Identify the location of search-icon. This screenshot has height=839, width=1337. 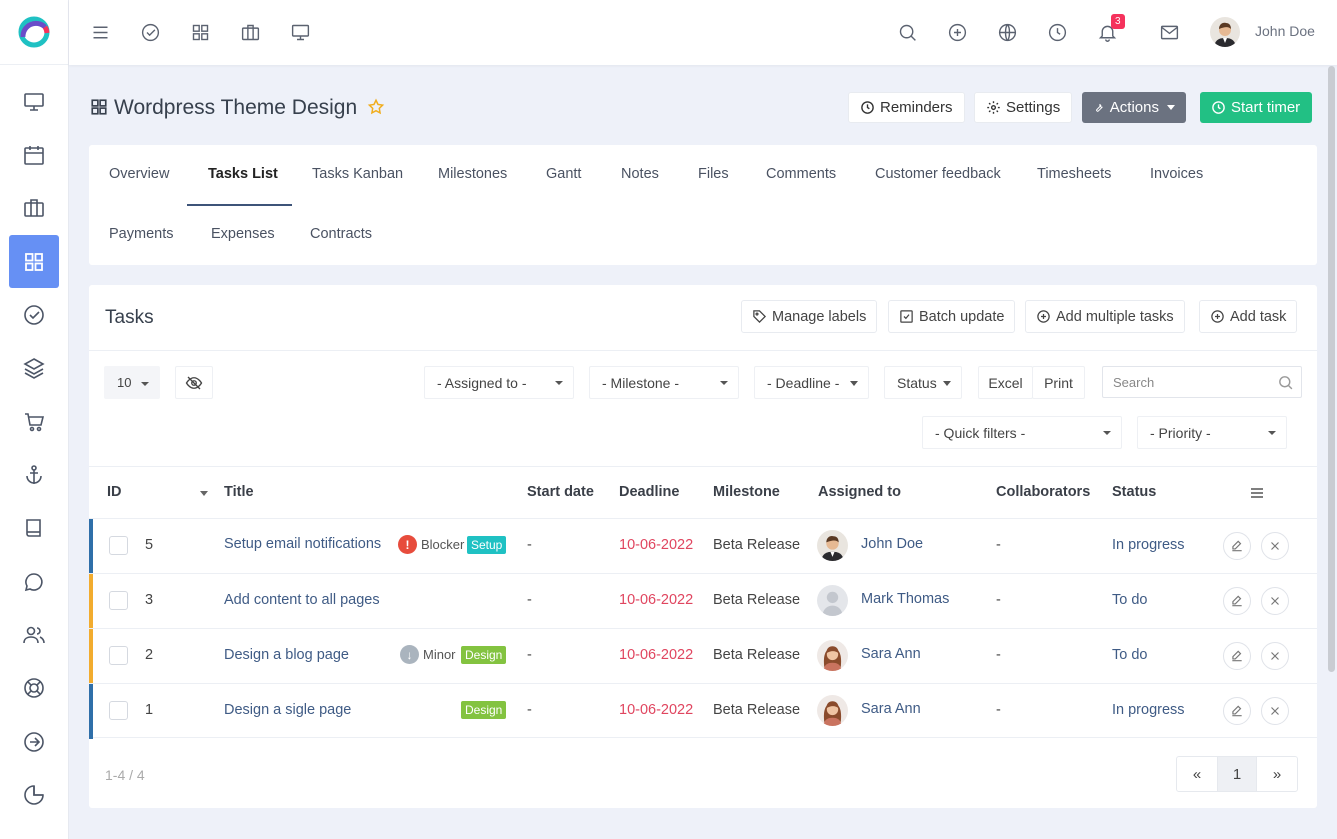
(907, 32).